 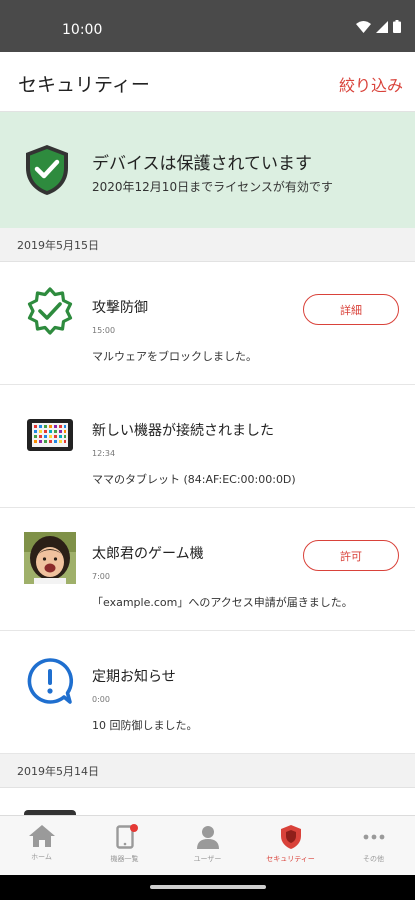 What do you see at coordinates (397, 26) in the screenshot?
I see `battery-icon` at bounding box center [397, 26].